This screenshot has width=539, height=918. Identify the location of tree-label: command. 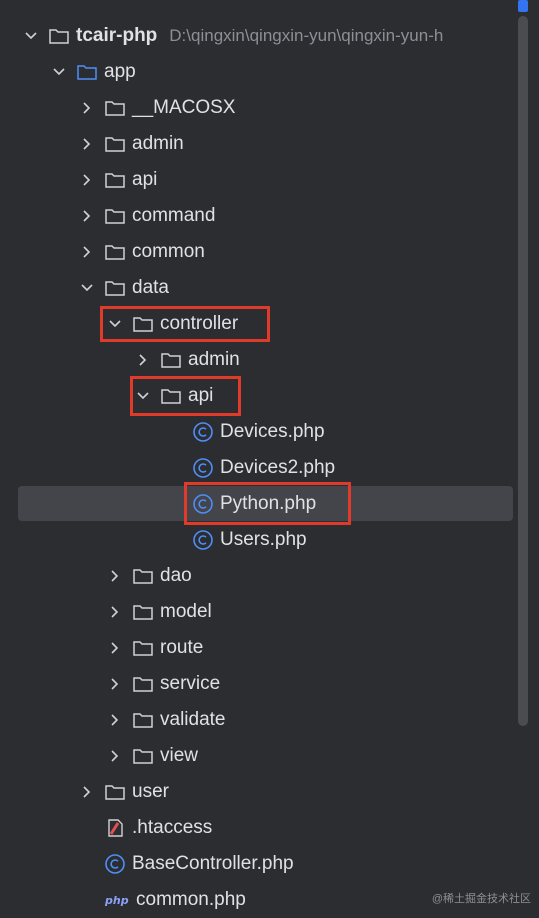
(174, 215).